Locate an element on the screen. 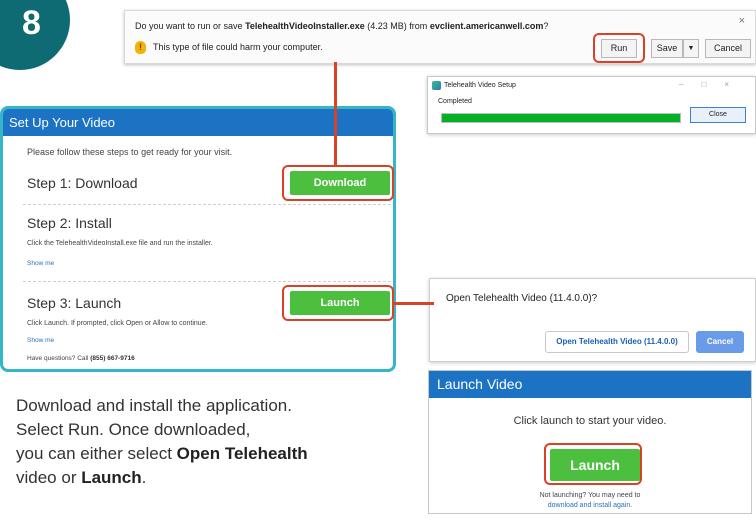  save-button: Save is located at coordinates (667, 48).